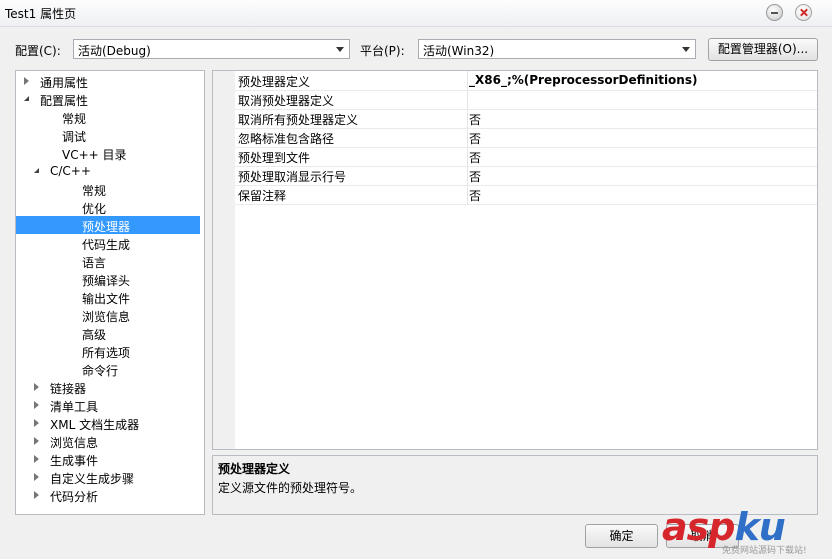 The width and height of the screenshot is (832, 559). I want to click on grid-gutter, so click(224, 260).